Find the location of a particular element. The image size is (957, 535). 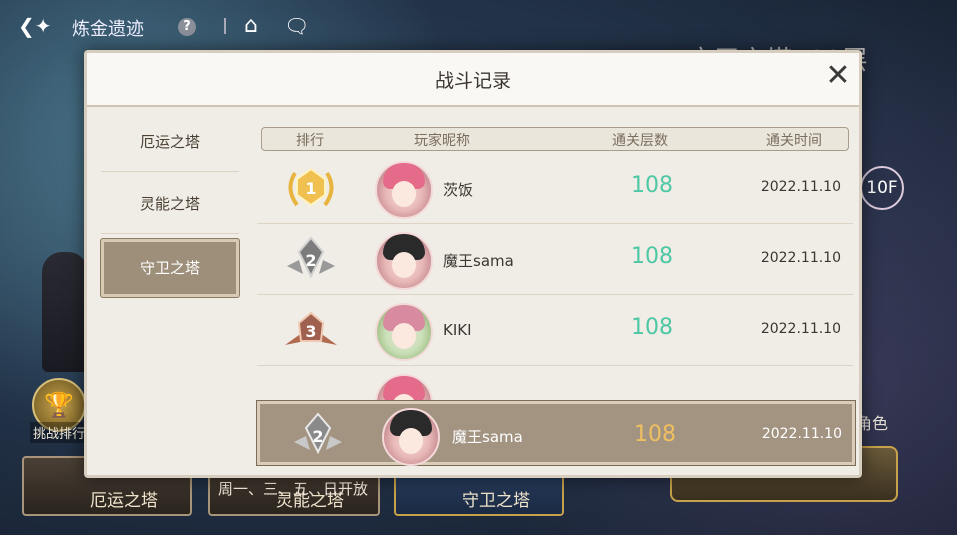

player-nickname: KIKI is located at coordinates (457, 330).